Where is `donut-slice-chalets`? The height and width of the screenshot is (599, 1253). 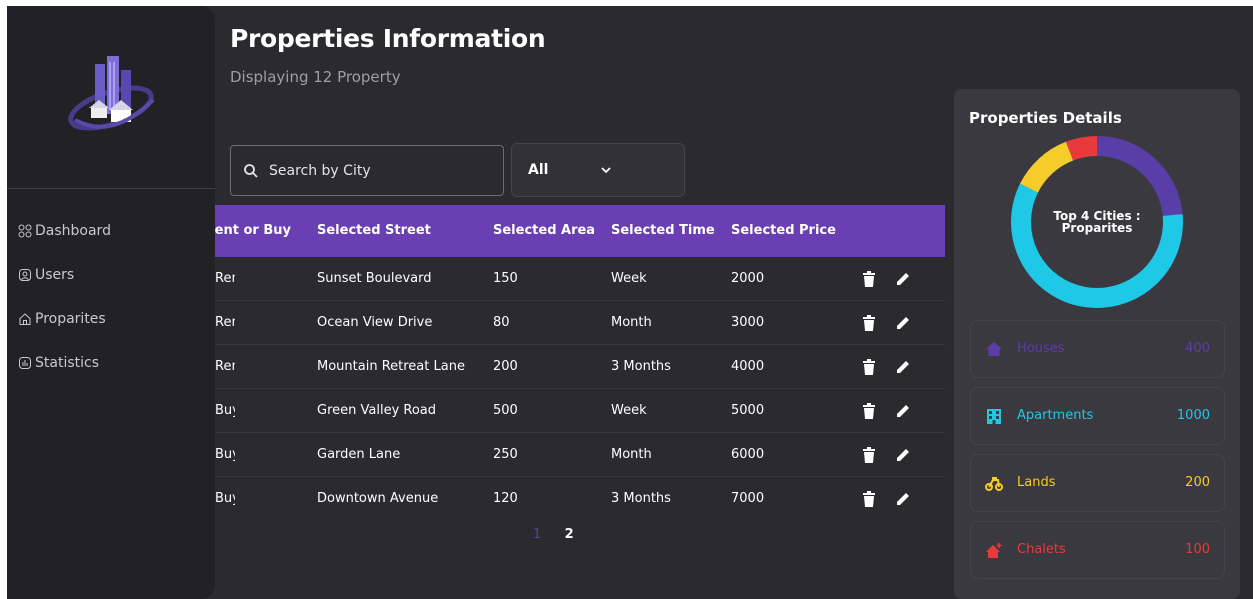
donut-slice-chalets is located at coordinates (1081, 148).